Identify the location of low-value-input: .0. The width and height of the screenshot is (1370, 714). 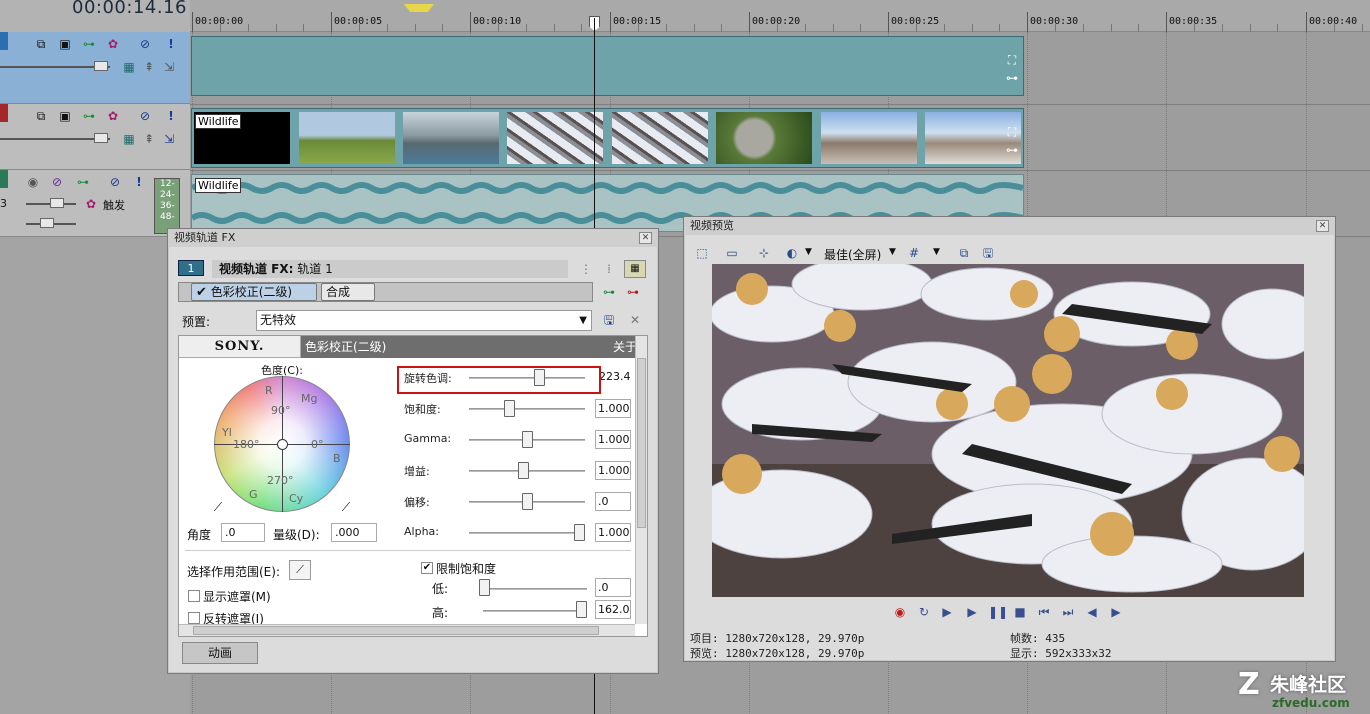
(613, 587).